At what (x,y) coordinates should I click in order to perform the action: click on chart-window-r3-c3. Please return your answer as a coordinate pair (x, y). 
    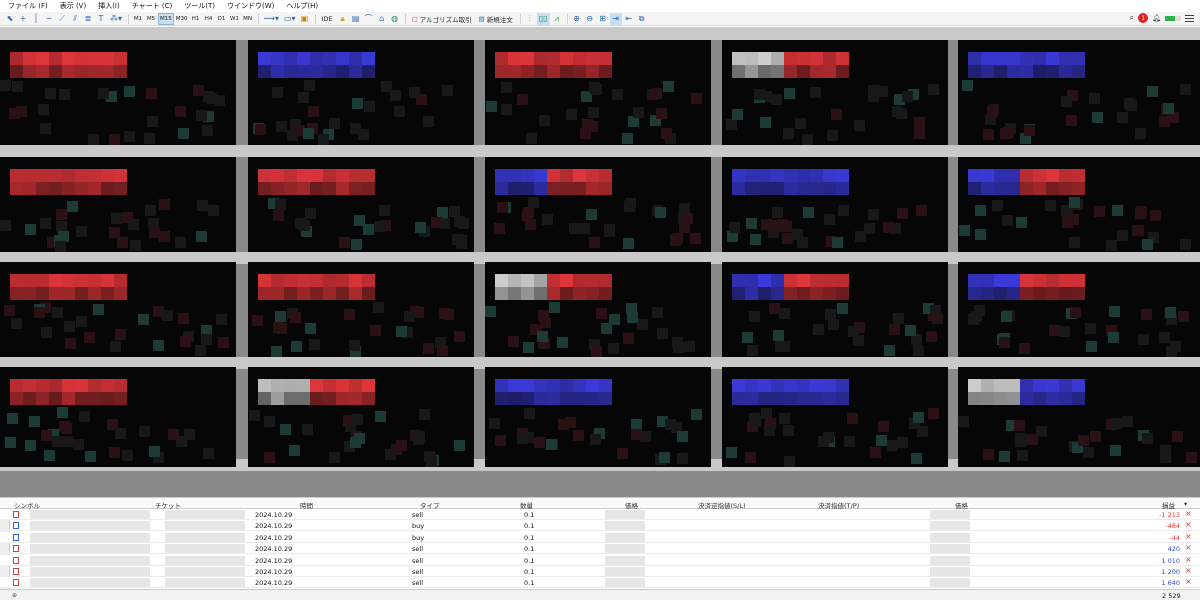
    Looking at the image, I should click on (598, 309).